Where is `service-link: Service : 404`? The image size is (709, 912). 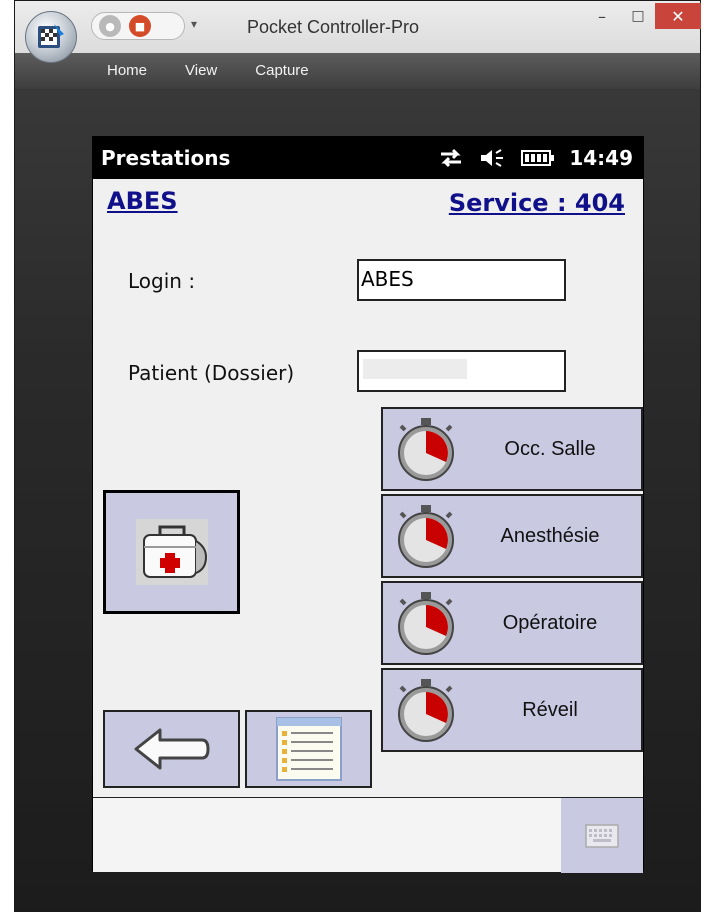
service-link: Service : 404 is located at coordinates (537, 203).